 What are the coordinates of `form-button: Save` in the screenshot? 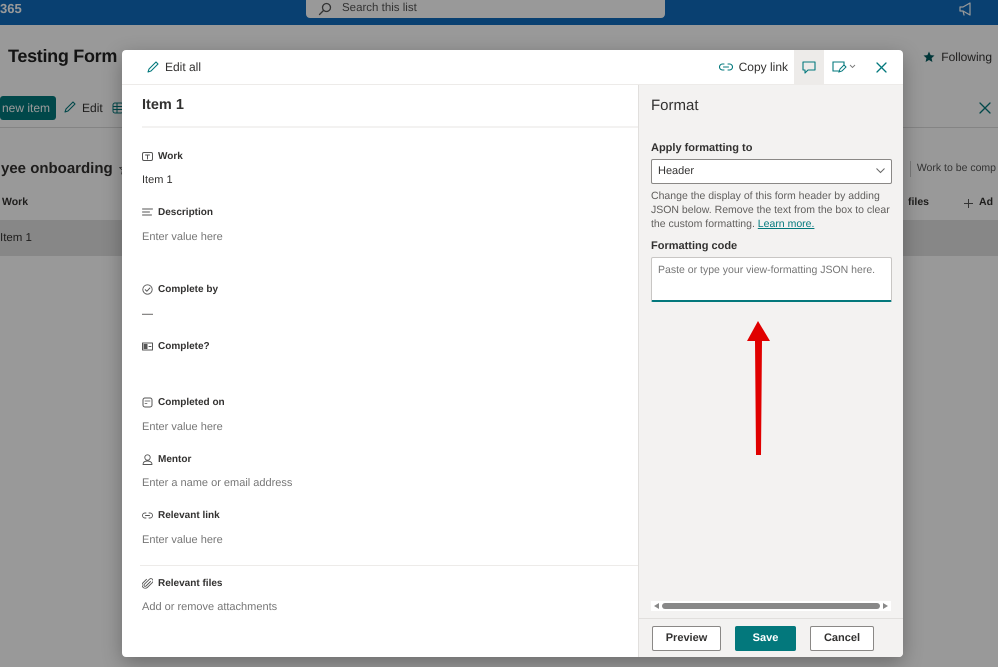 It's located at (765, 638).